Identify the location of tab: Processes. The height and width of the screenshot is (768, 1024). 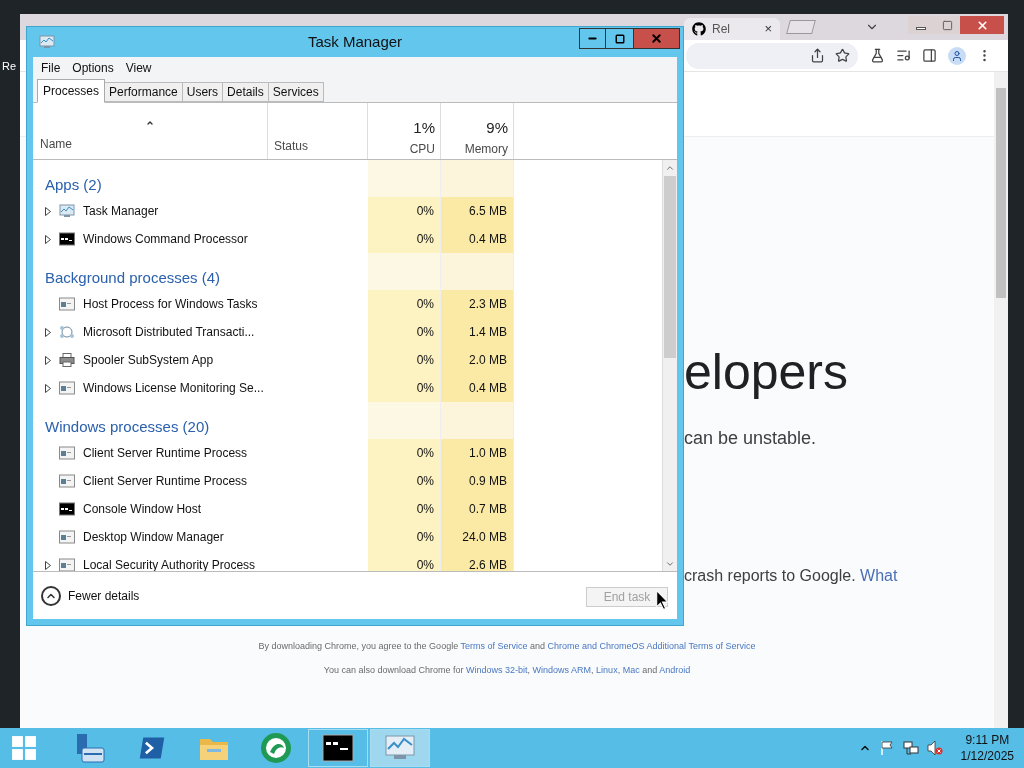
(71, 91).